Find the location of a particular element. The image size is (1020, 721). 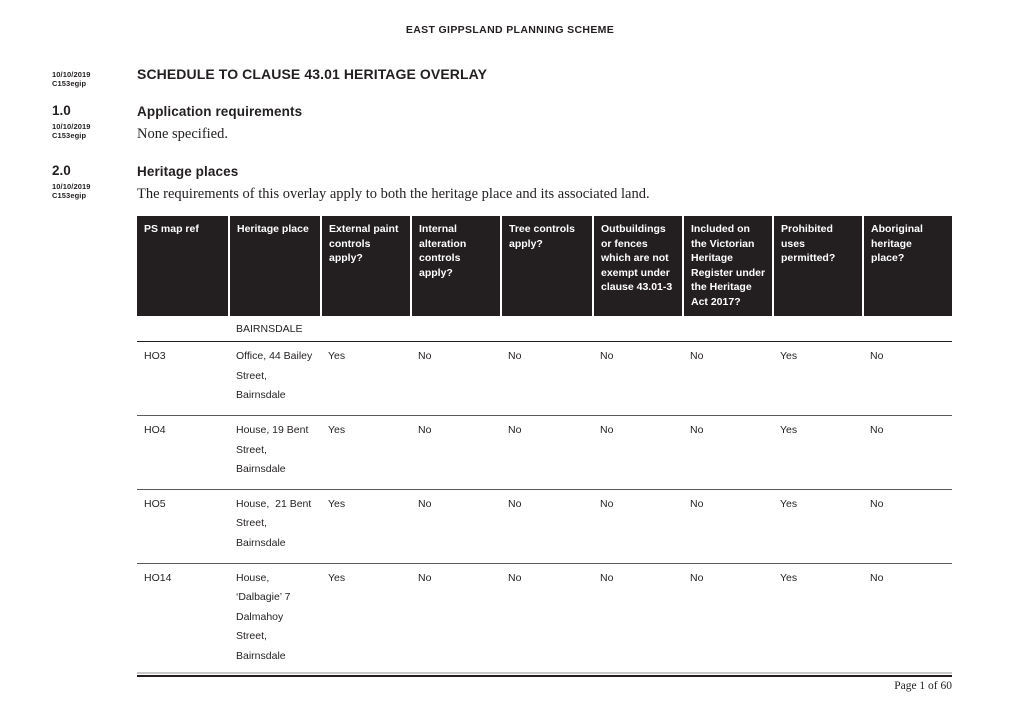

group-row-tree-controls is located at coordinates (547, 329).